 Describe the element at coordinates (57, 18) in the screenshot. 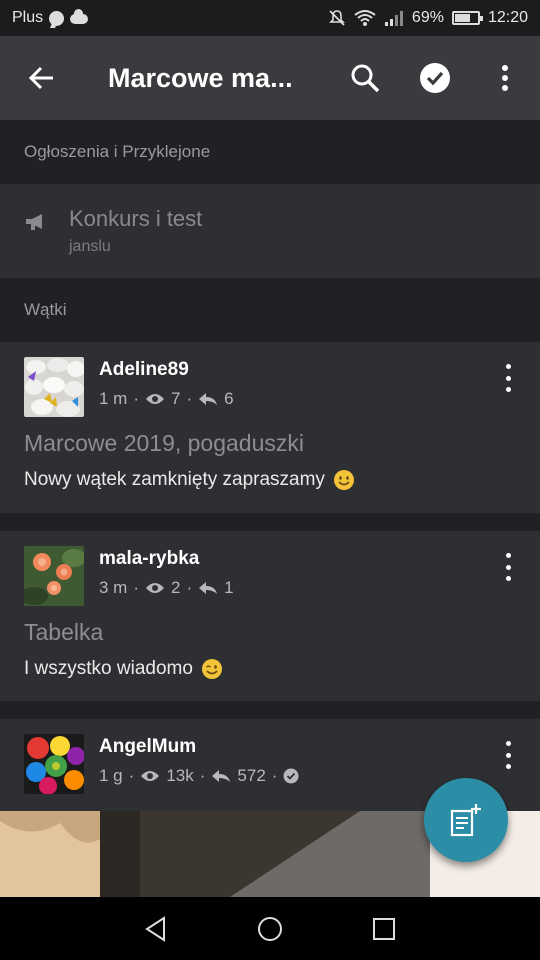

I see `chat-notification-icon` at that location.